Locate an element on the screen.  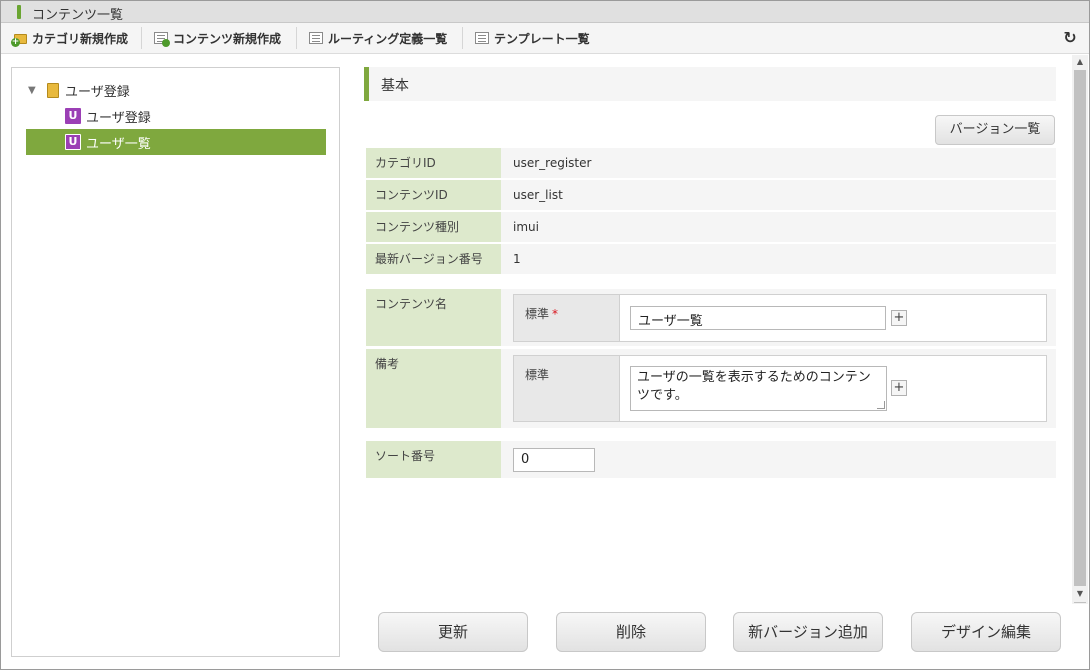
vertical-scrollbar: ▲ is located at coordinates (1080, 329).